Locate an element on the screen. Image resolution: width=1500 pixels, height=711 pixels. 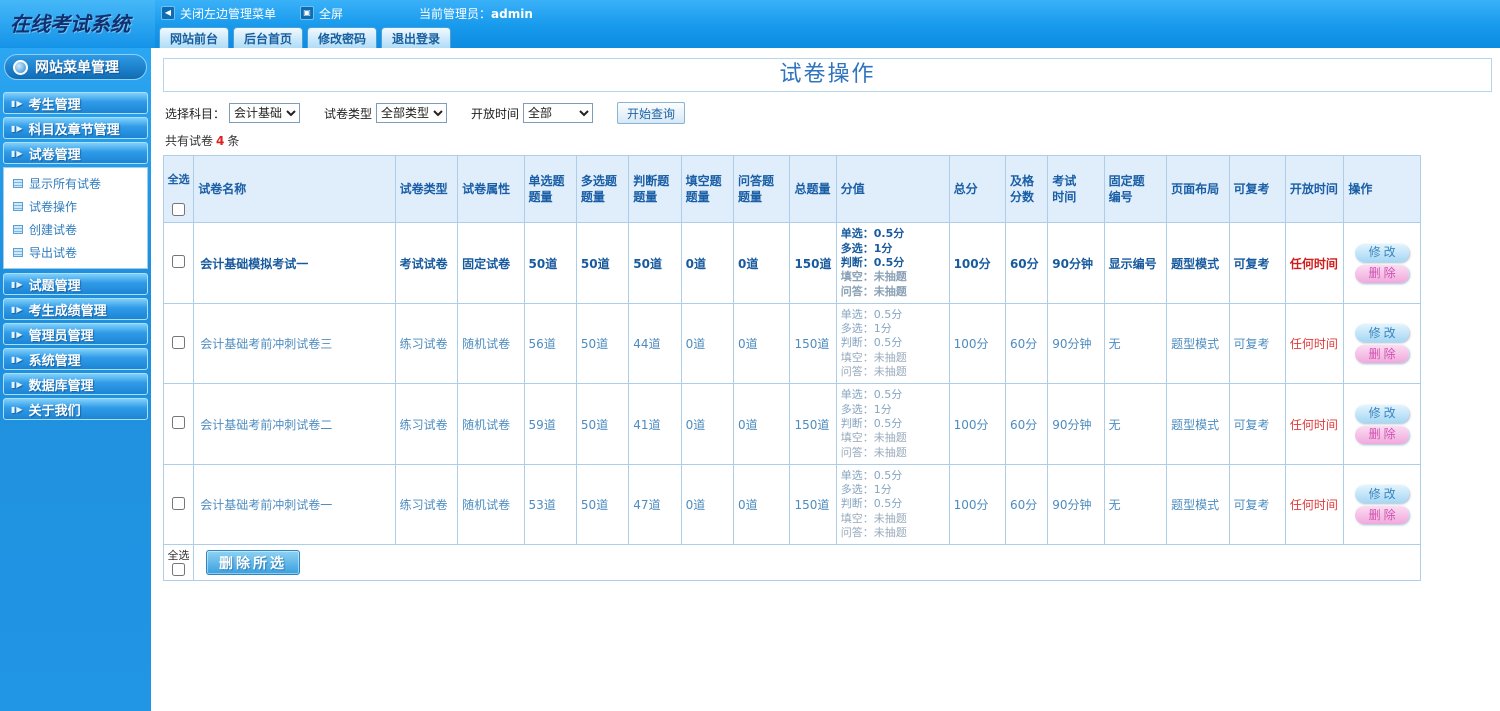
admin-prefix: 当前管理员： is located at coordinates (455, 13).